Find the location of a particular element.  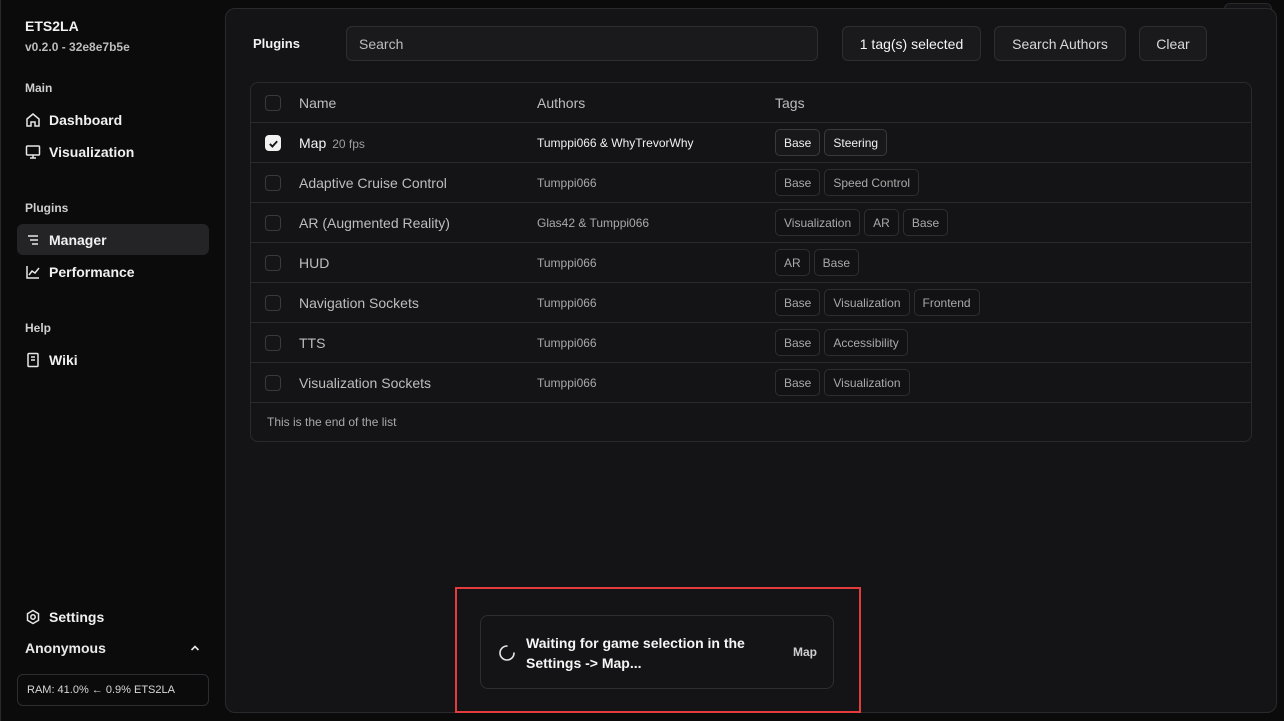

page-title: Plugins is located at coordinates (276, 43).